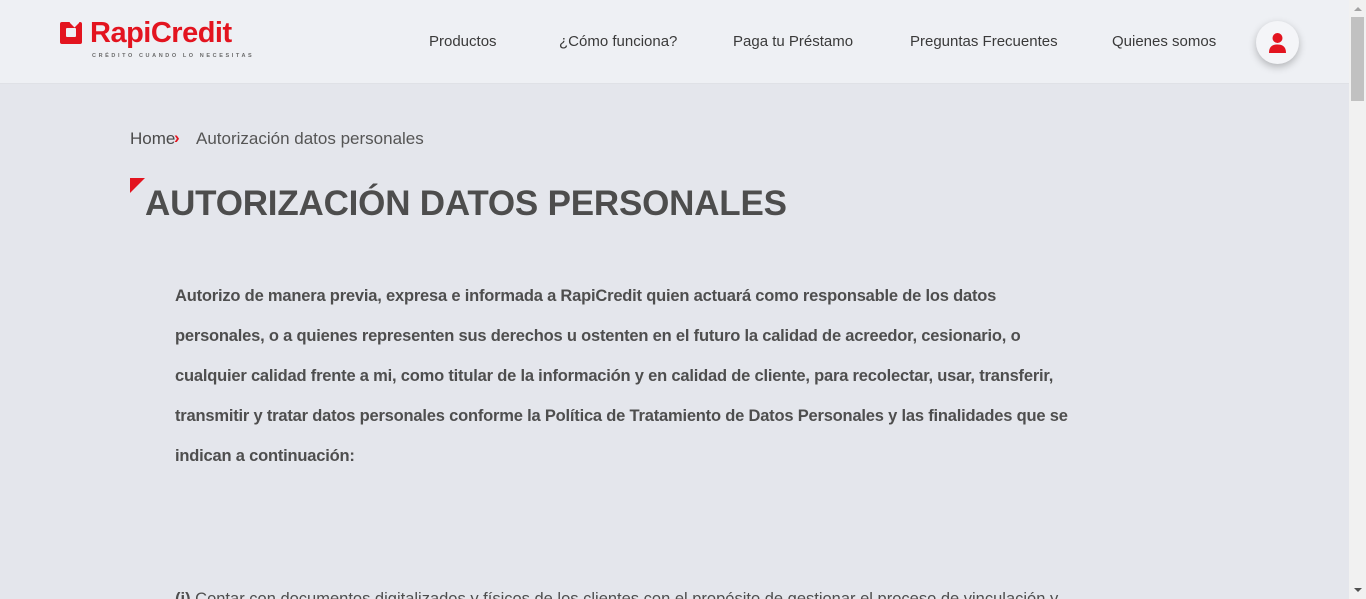 This screenshot has width=1366, height=599. What do you see at coordinates (183, 594) in the screenshot?
I see `item-1-marker: (i)` at bounding box center [183, 594].